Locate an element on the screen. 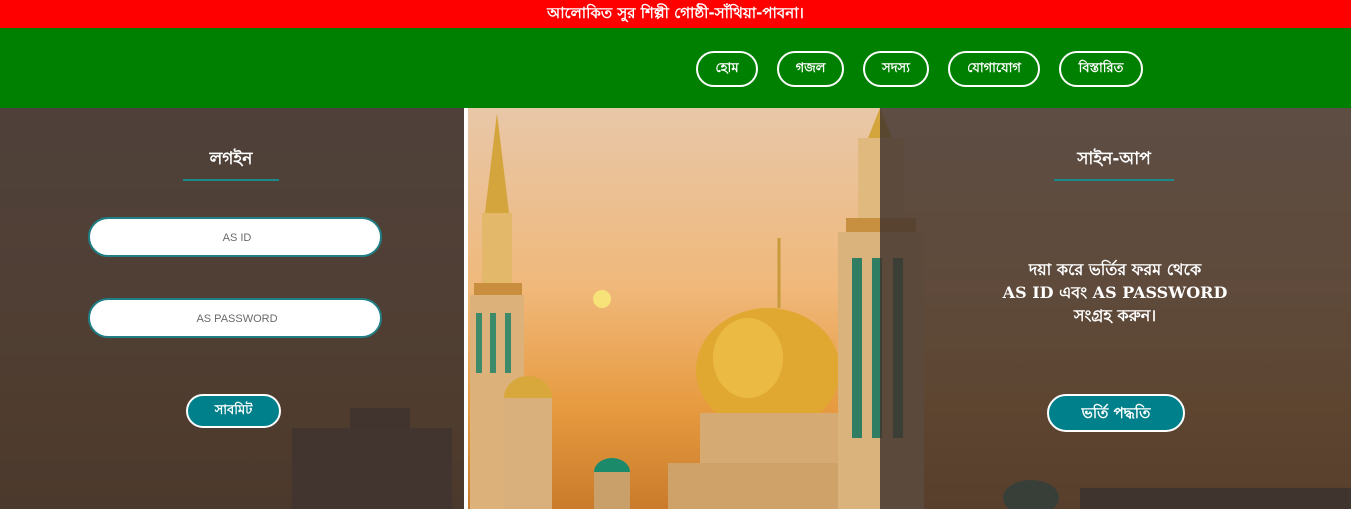  site-title-bar: আলোকিত সুর শিল্পী গোষ্ঠী-সাঁথিয়া-পাবনা। is located at coordinates (675, 14).